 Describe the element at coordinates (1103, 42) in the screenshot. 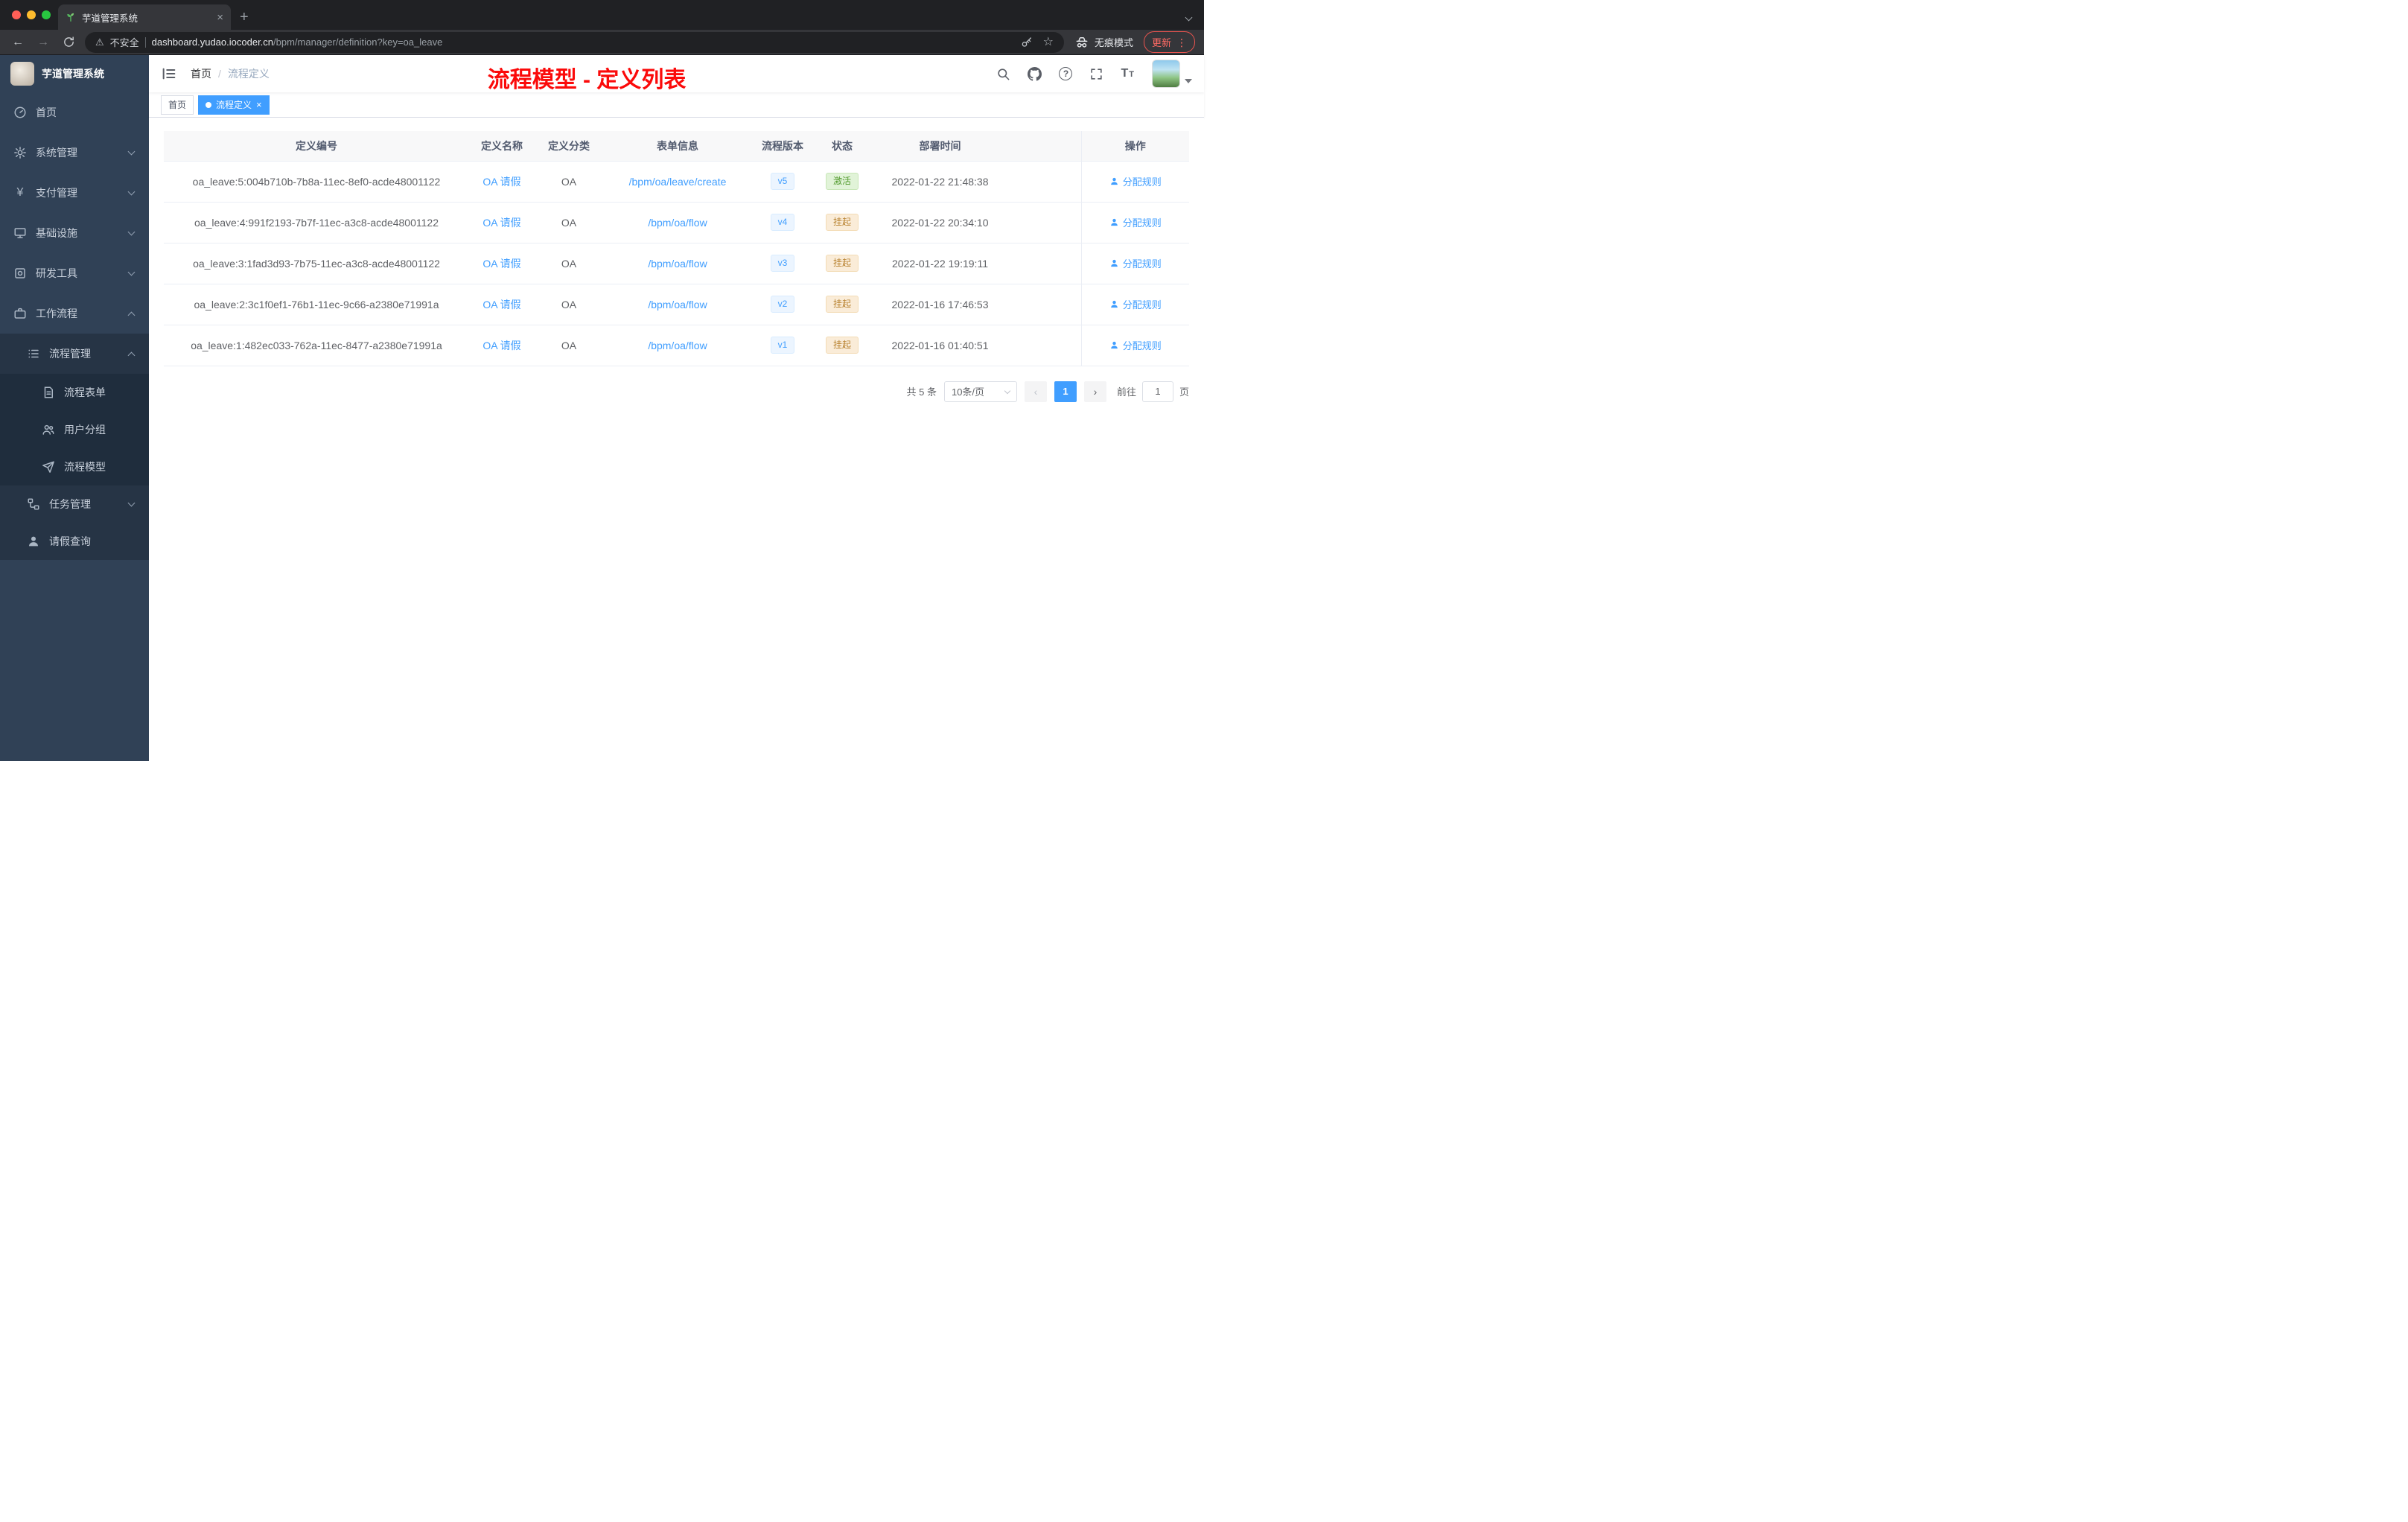

I see `incognito-badge: 无痕模式` at that location.